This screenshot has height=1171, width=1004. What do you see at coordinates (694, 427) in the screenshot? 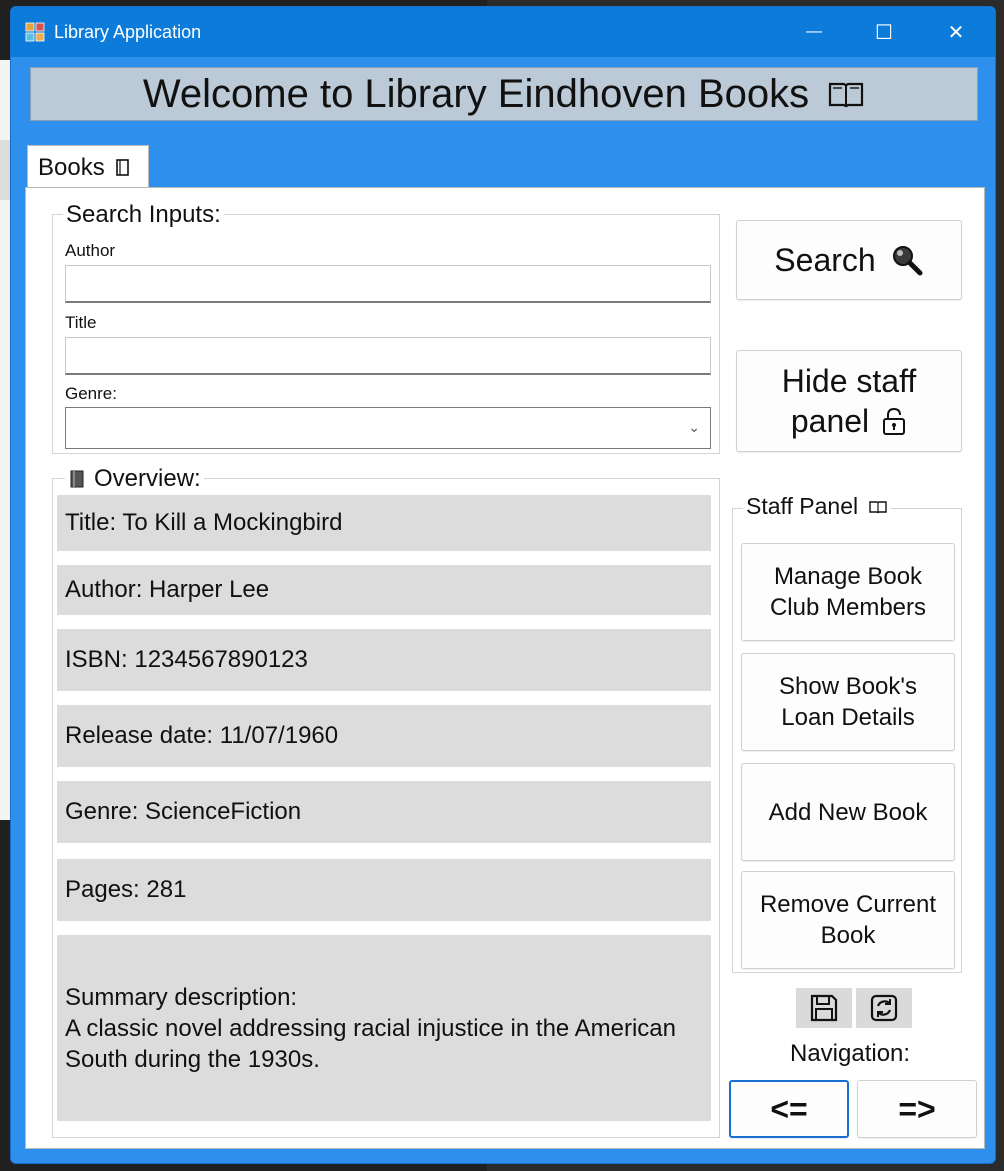
I see `chevron-down-icon: ⌄` at bounding box center [694, 427].